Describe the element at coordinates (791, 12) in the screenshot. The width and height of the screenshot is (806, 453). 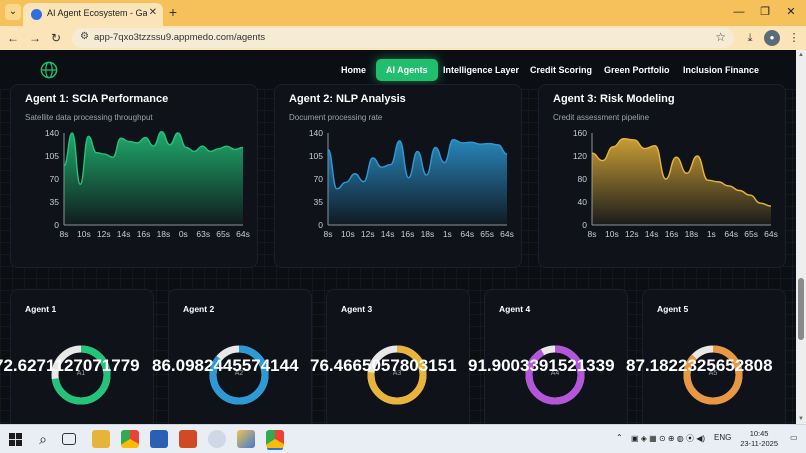
I see `close-window-button: ✕` at that location.